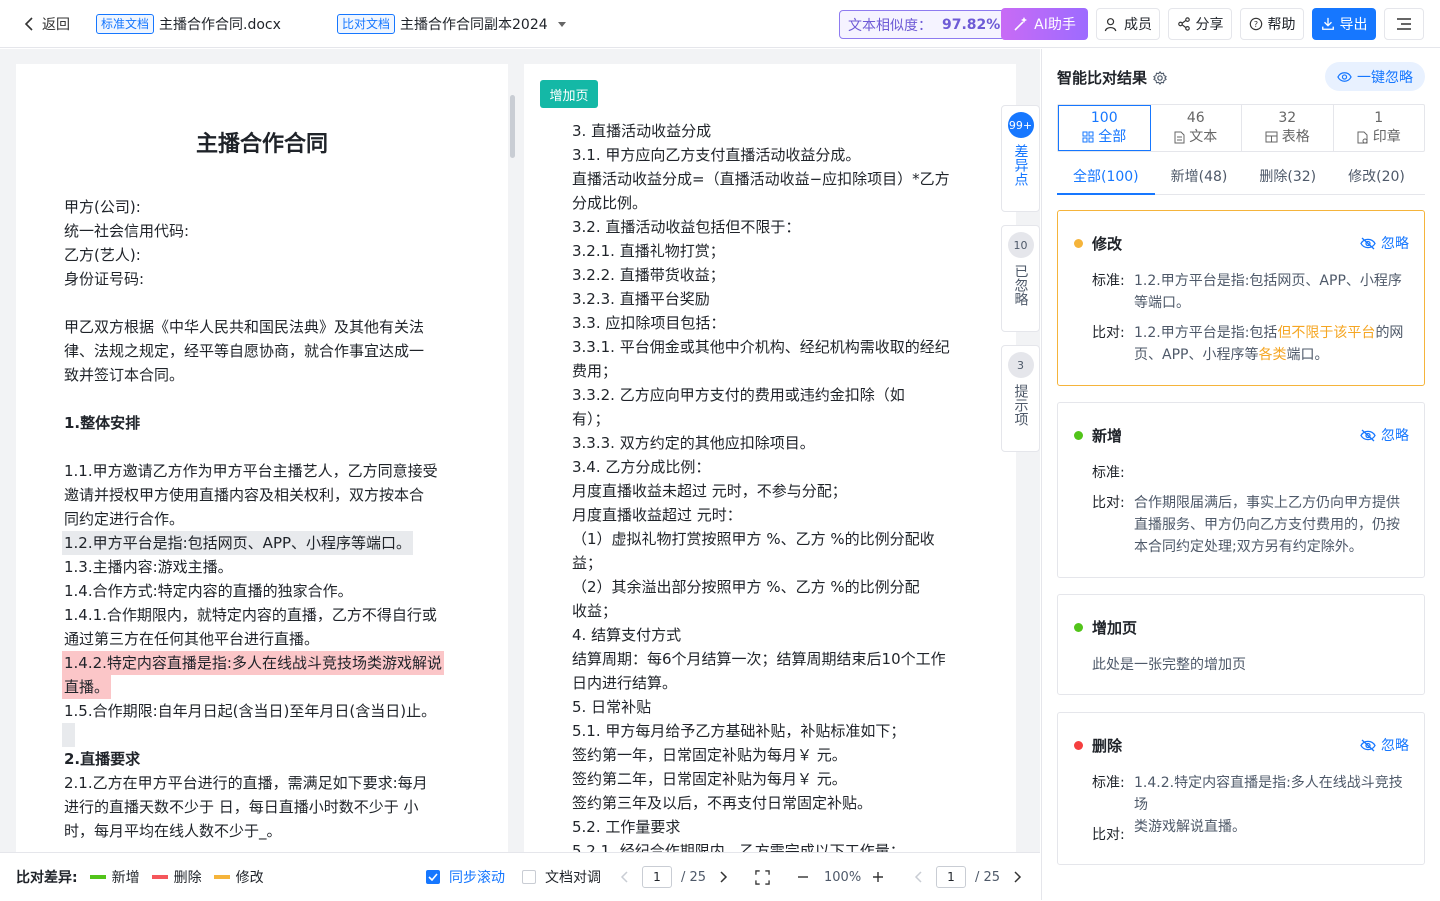 This screenshot has height=901, width=1440. Describe the element at coordinates (1160, 77) in the screenshot. I see `gear-icon` at that location.